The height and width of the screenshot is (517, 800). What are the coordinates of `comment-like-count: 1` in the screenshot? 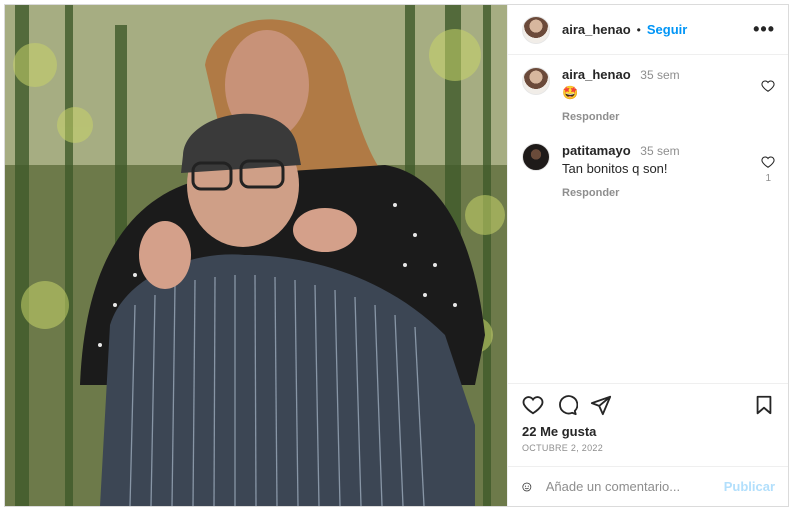 It's located at (768, 178).